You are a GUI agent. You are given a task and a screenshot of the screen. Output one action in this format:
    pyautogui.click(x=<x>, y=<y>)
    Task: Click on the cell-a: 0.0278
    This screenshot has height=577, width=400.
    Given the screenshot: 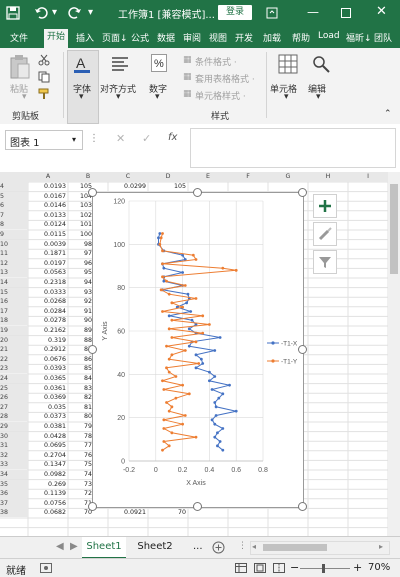 What is the action you would take?
    pyautogui.click(x=48, y=320)
    